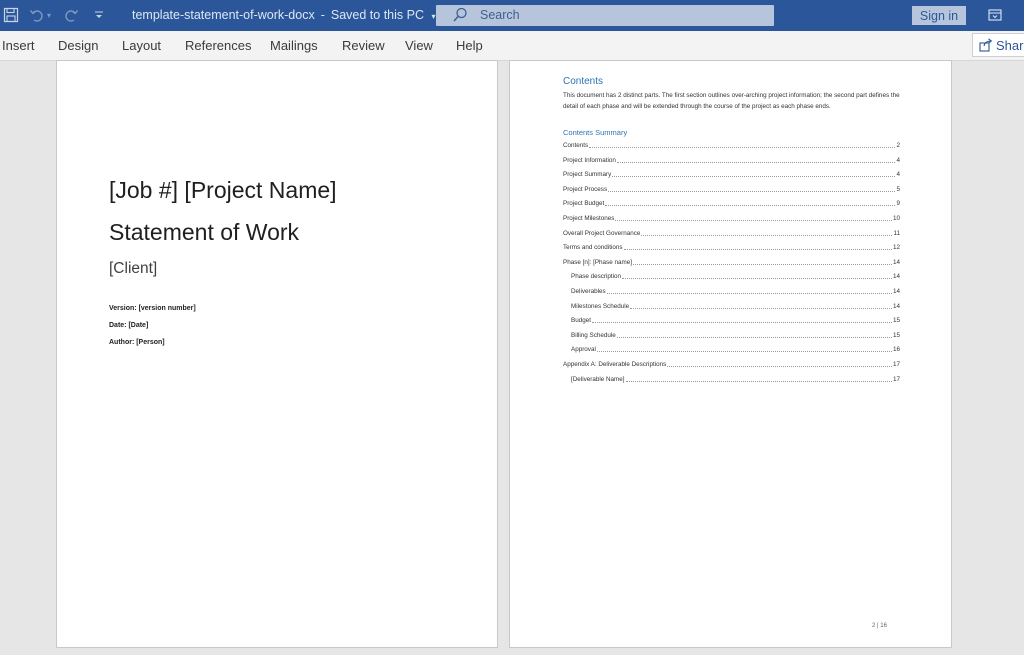  I want to click on toc-entry-page: 2, so click(898, 145).